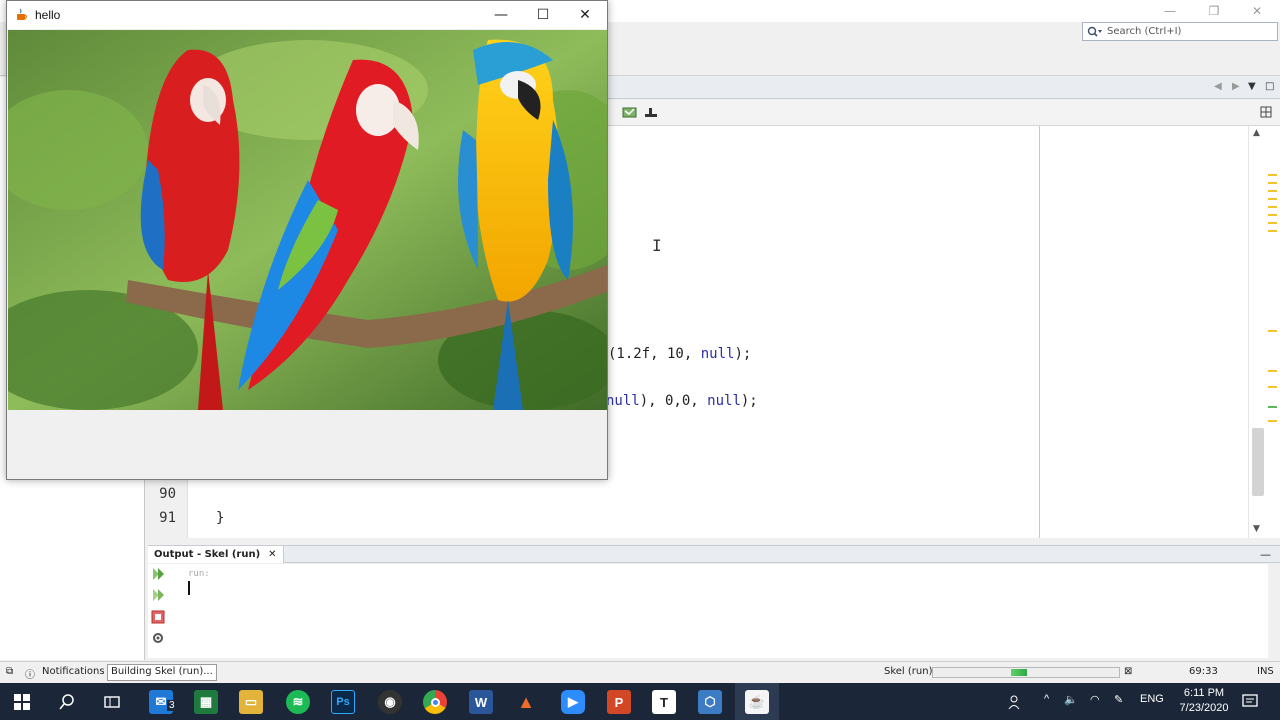  I want to click on maximize-editor-icon: □, so click(1269, 86).